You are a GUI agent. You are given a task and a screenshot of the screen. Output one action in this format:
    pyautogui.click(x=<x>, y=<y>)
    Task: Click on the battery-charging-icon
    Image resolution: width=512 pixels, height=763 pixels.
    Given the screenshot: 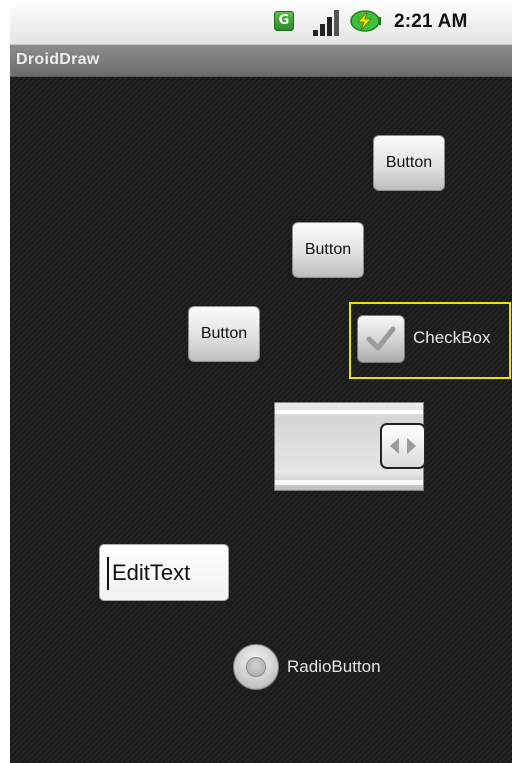 What is the action you would take?
    pyautogui.click(x=365, y=21)
    